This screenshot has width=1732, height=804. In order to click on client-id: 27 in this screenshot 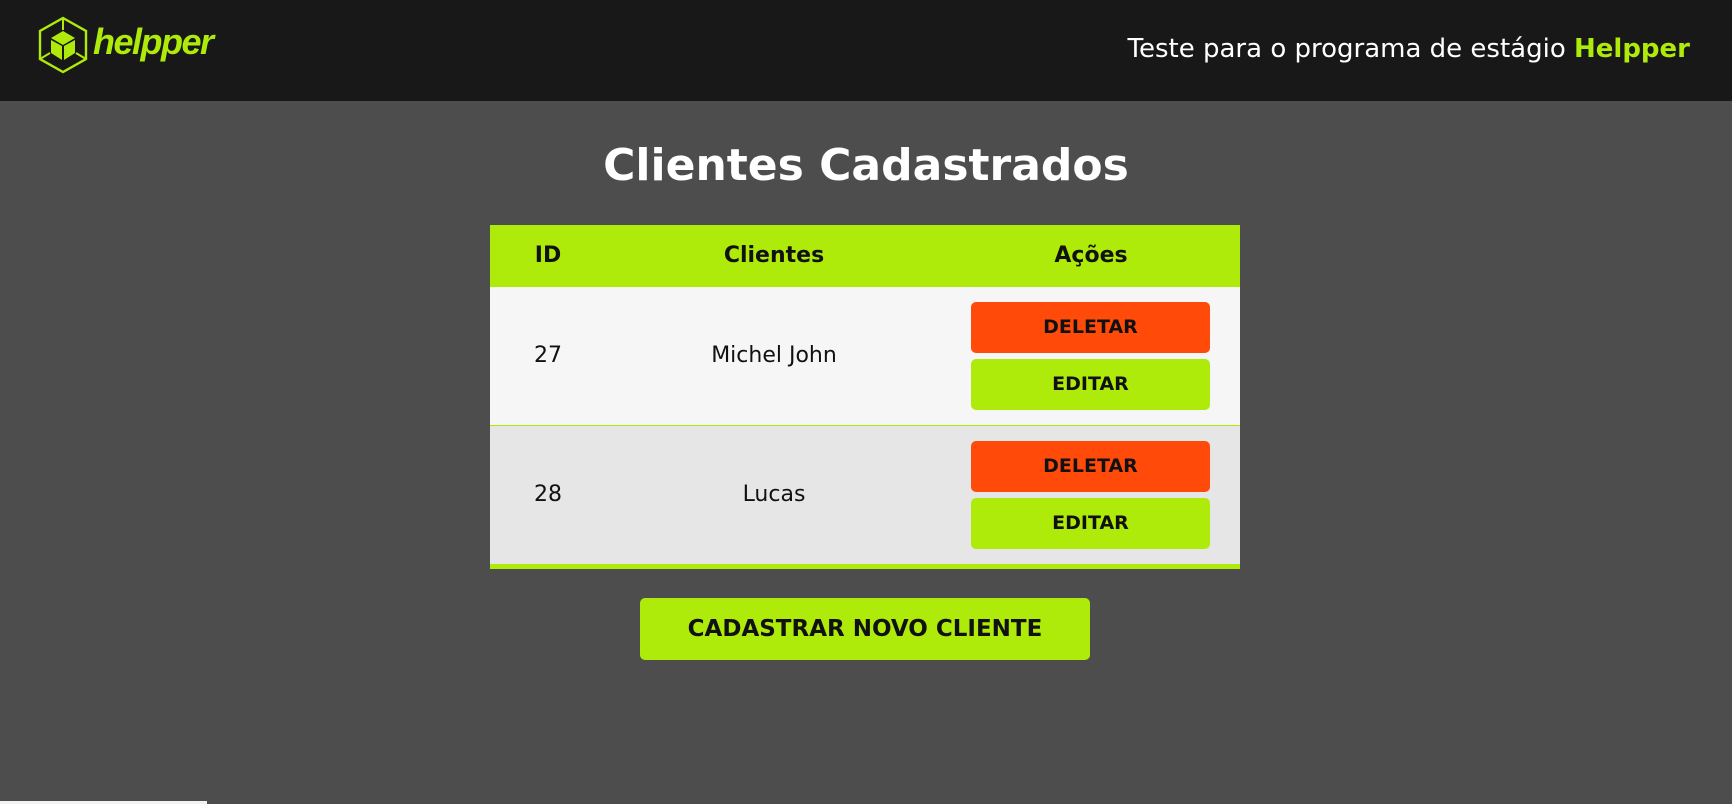, I will do `click(548, 355)`.